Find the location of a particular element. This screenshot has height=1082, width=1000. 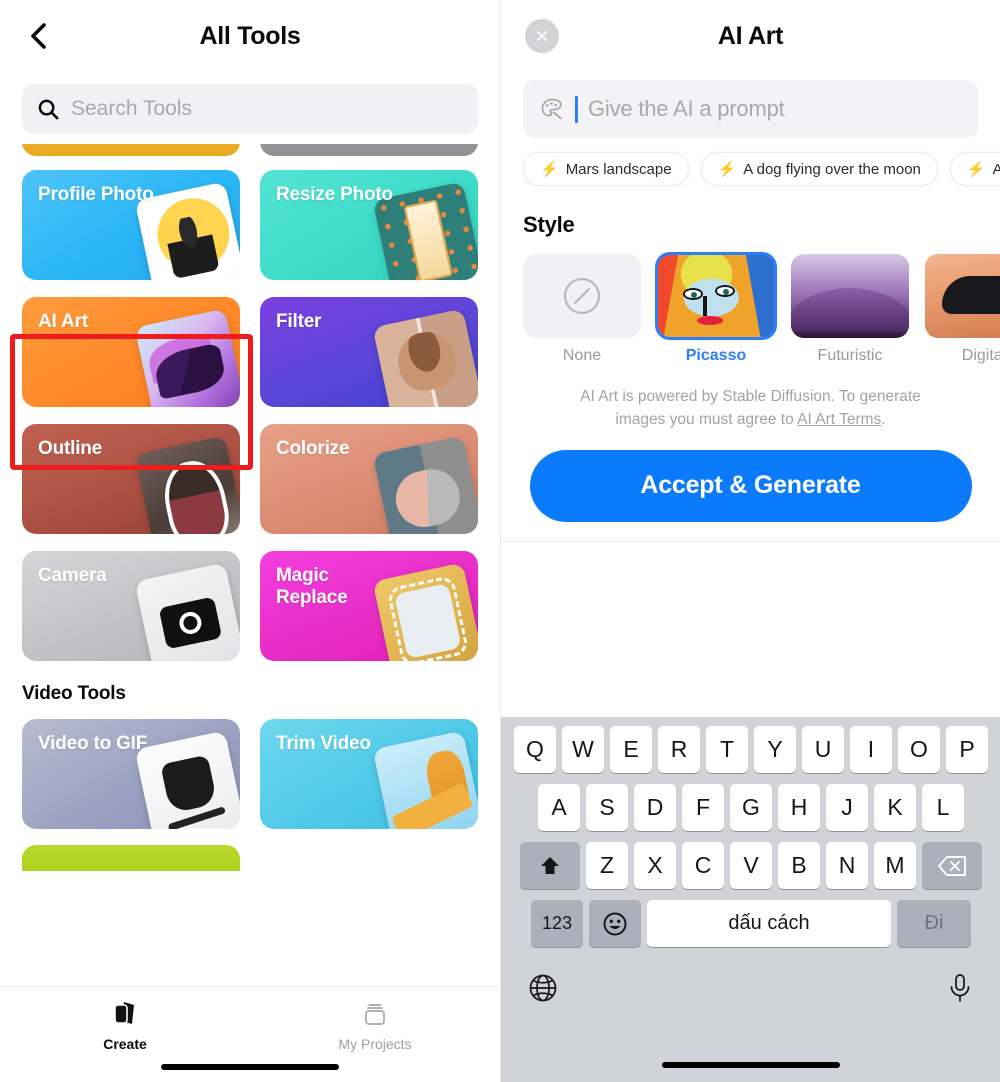

suggestion-chip: ⚡ An is located at coordinates (974, 169).